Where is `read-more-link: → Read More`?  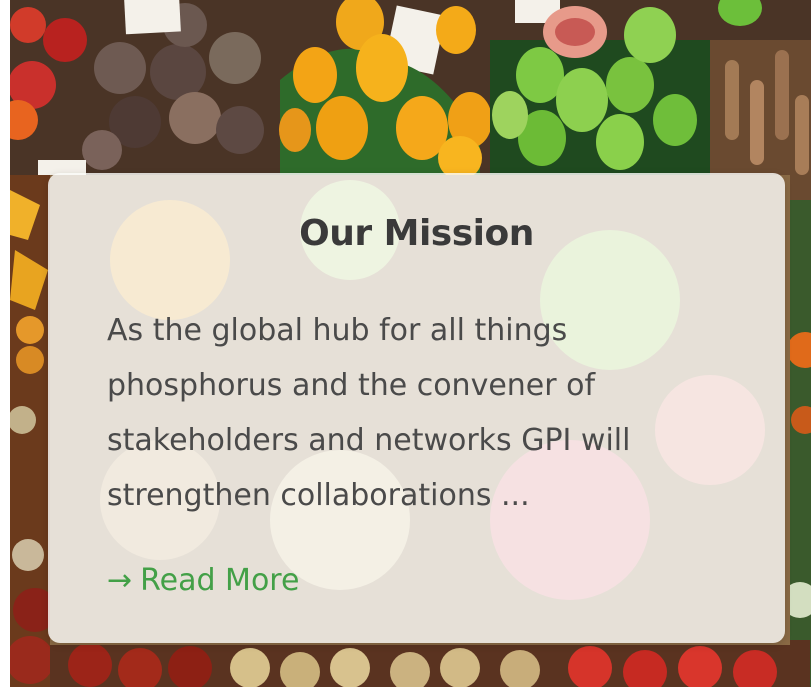
read-more-link: → Read More is located at coordinates (203, 580).